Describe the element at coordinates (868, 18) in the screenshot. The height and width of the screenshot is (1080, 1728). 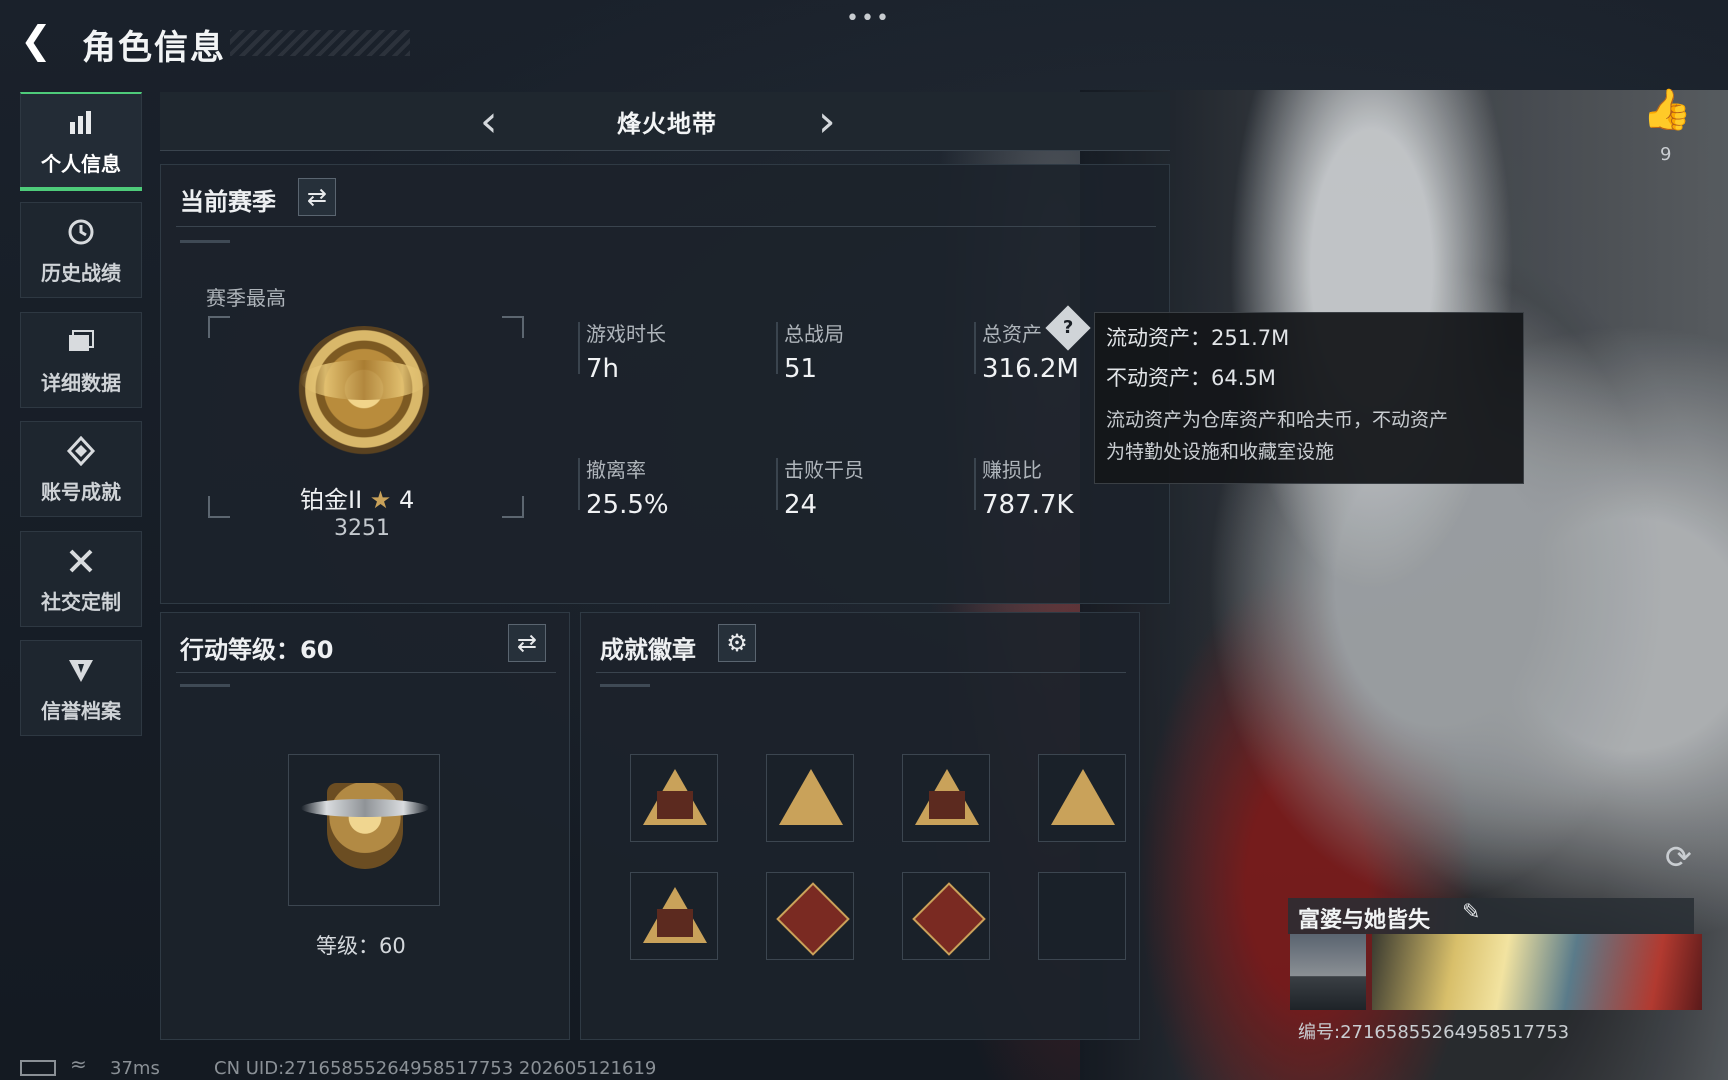
I see `more-dots-icon: •••` at that location.